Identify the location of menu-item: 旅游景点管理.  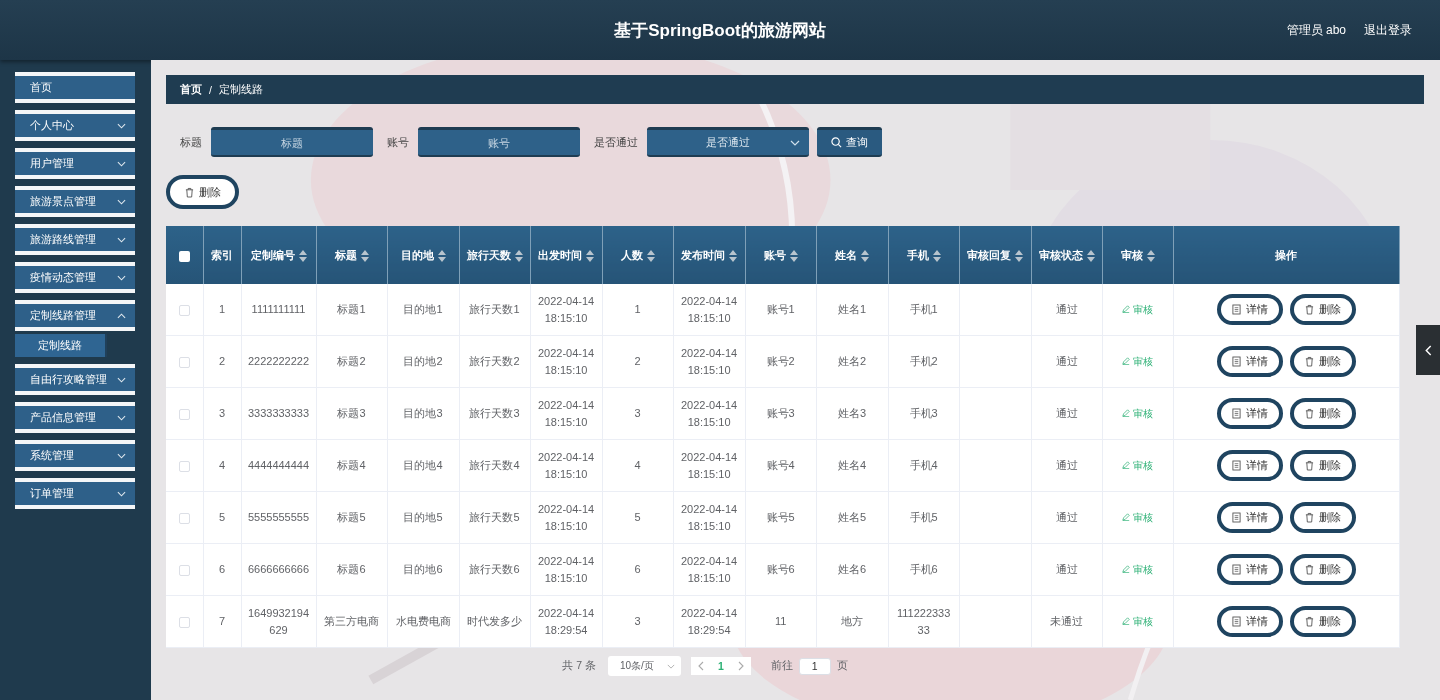
(75, 201).